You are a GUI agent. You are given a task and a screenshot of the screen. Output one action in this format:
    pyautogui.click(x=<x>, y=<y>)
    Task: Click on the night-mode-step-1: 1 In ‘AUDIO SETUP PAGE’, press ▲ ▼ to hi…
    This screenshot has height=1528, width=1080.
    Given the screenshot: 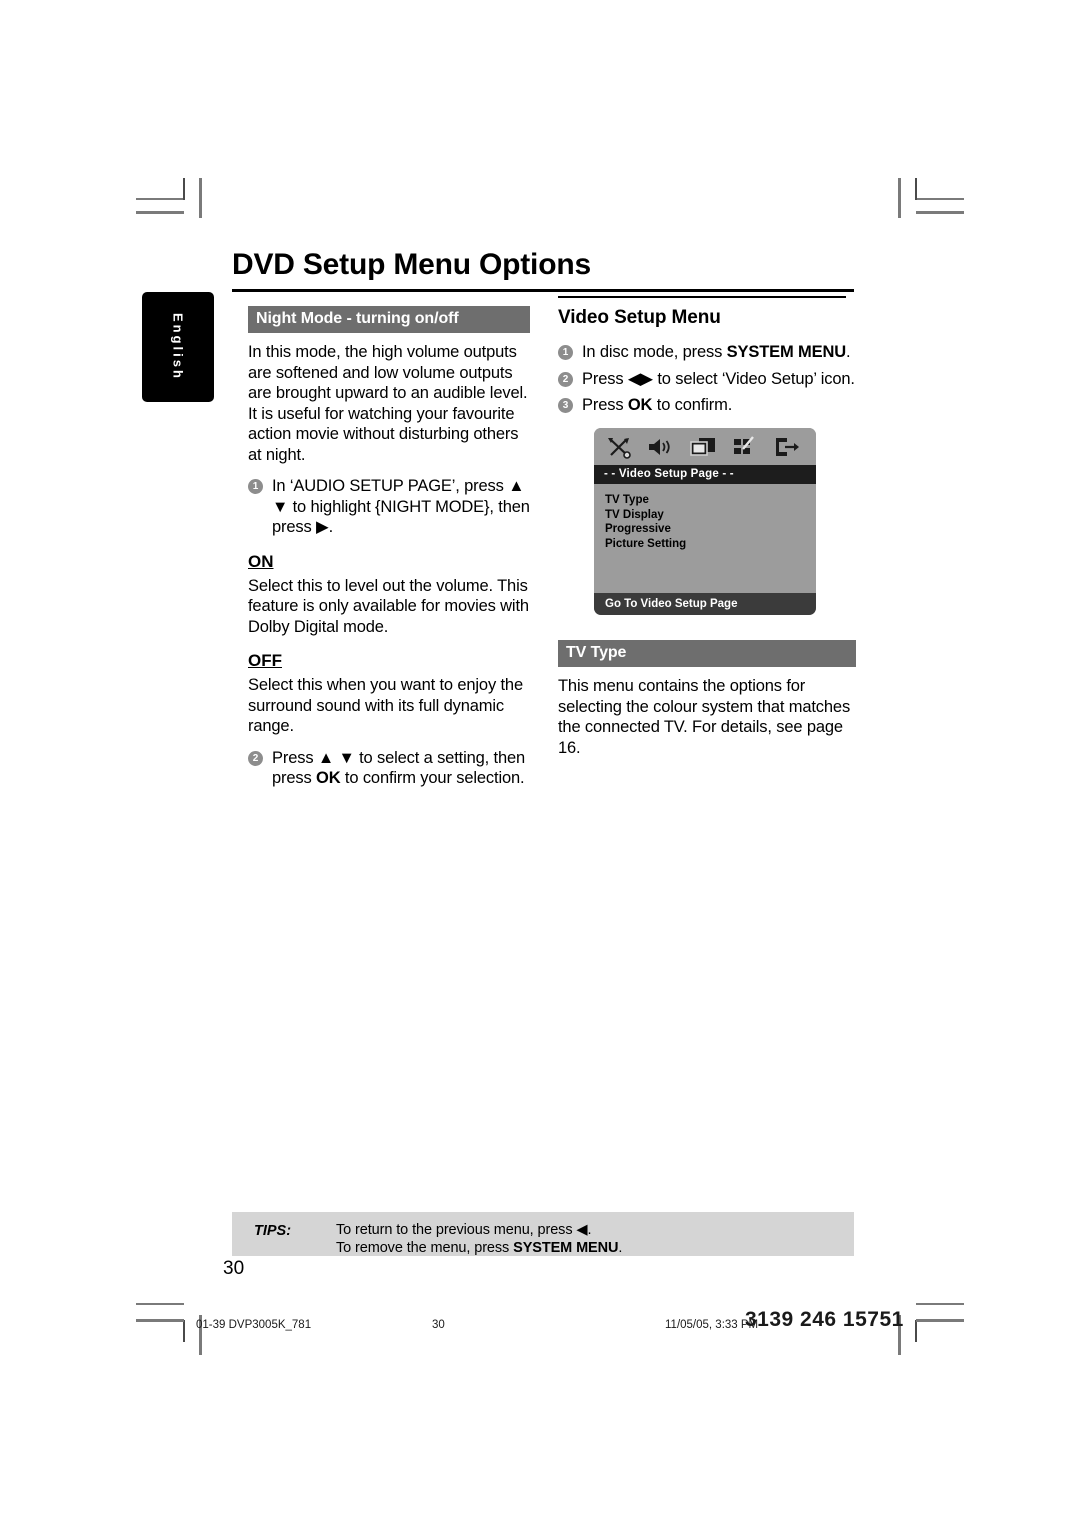 What is the action you would take?
    pyautogui.click(x=389, y=507)
    